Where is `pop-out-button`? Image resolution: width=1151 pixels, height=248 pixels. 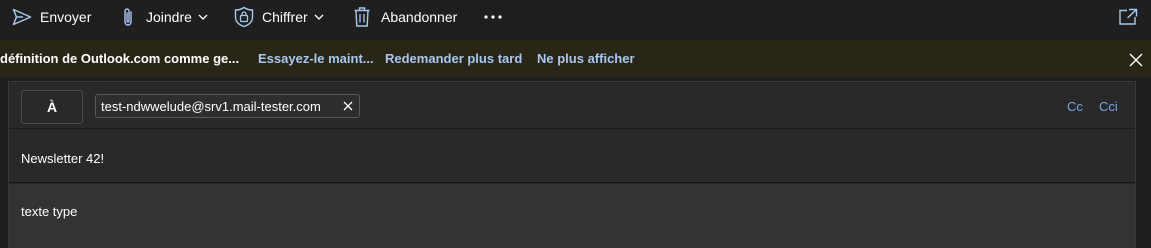
pop-out-button is located at coordinates (1128, 17).